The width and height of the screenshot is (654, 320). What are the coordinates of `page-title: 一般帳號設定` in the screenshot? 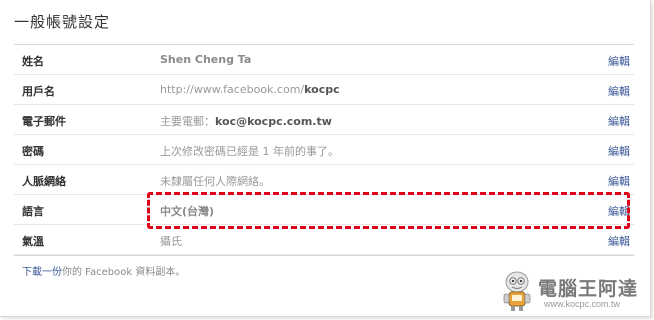 It's located at (62, 22).